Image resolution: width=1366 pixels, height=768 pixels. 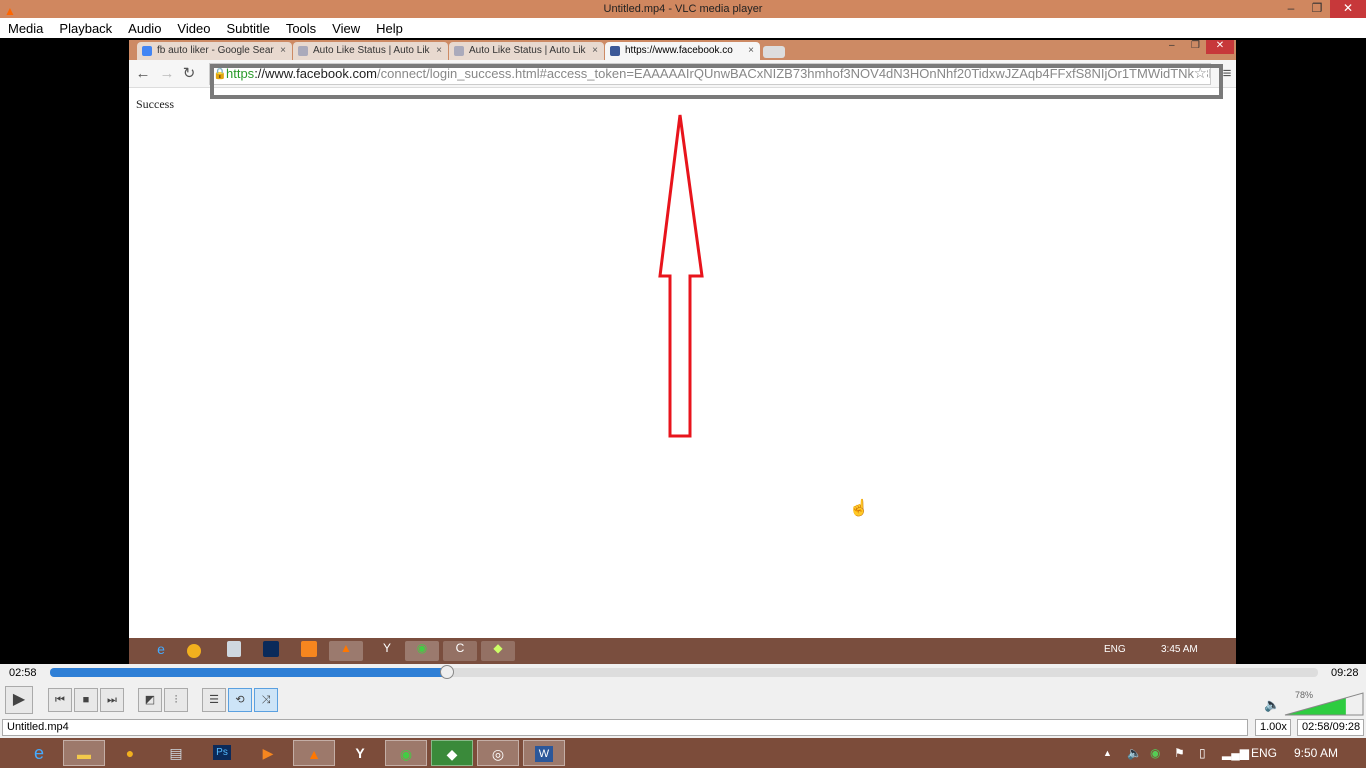 What do you see at coordinates (774, 52) in the screenshot?
I see `new-tab-button` at bounding box center [774, 52].